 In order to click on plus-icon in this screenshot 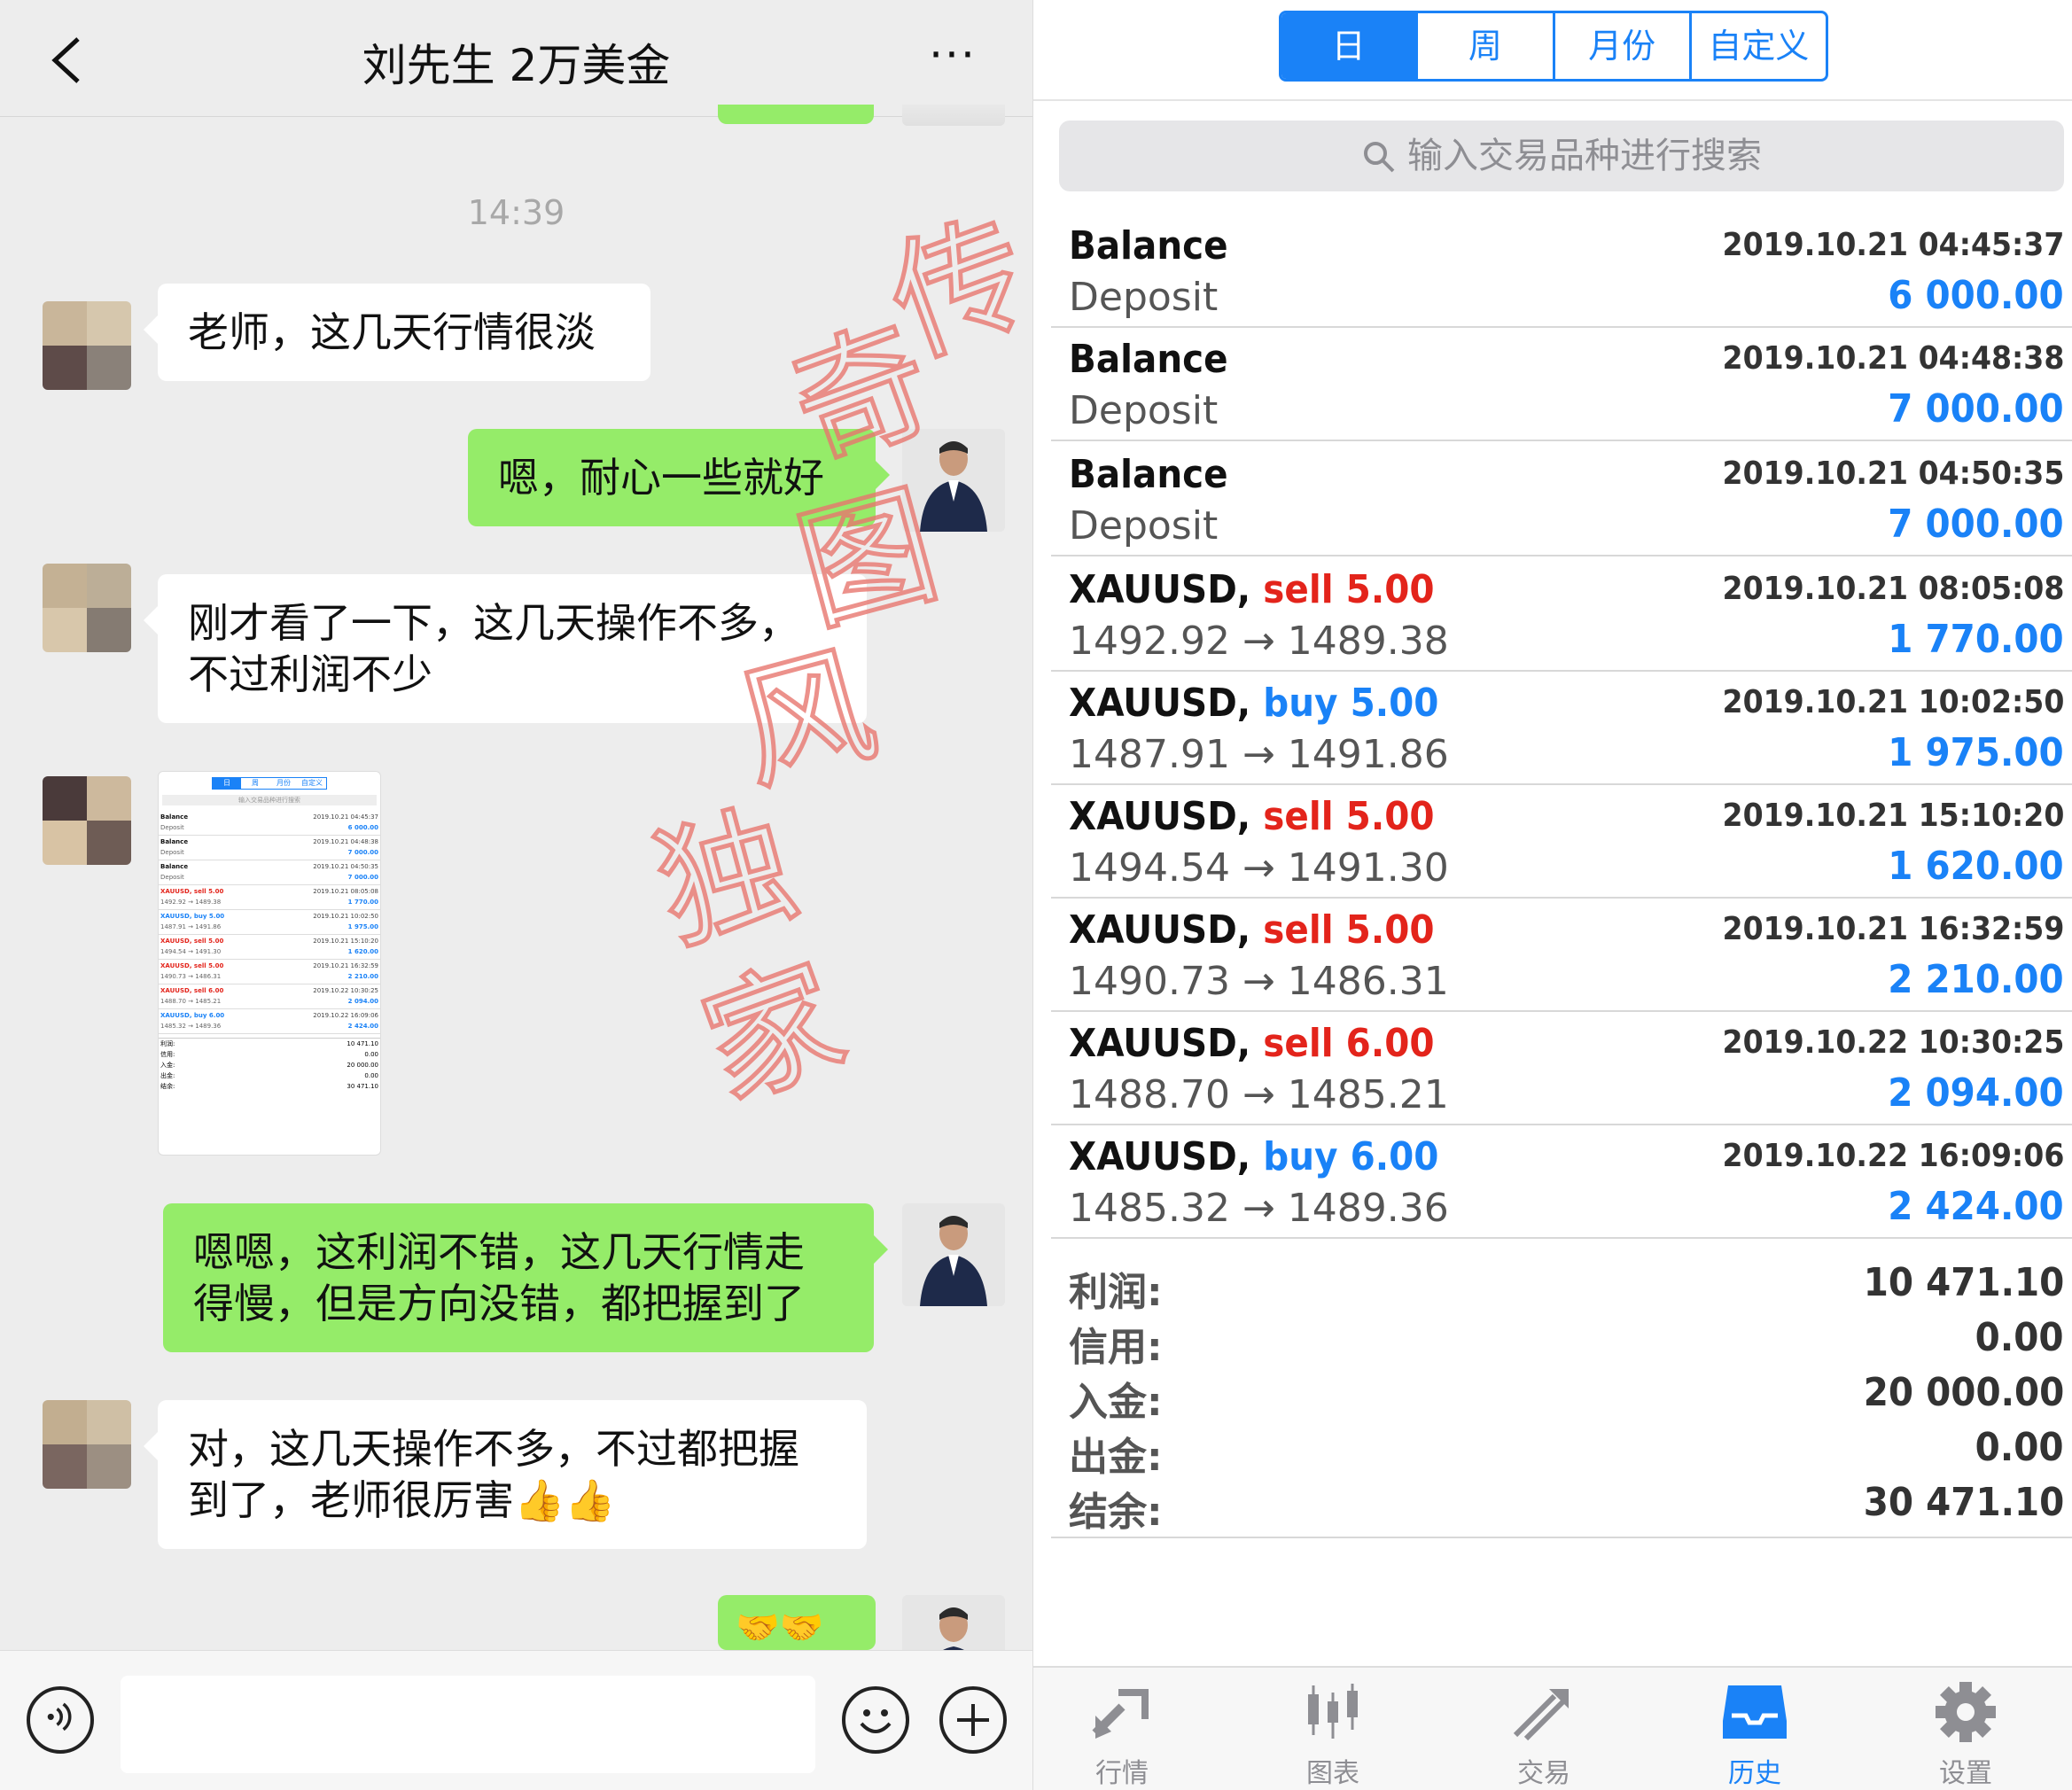, I will do `click(973, 1720)`.